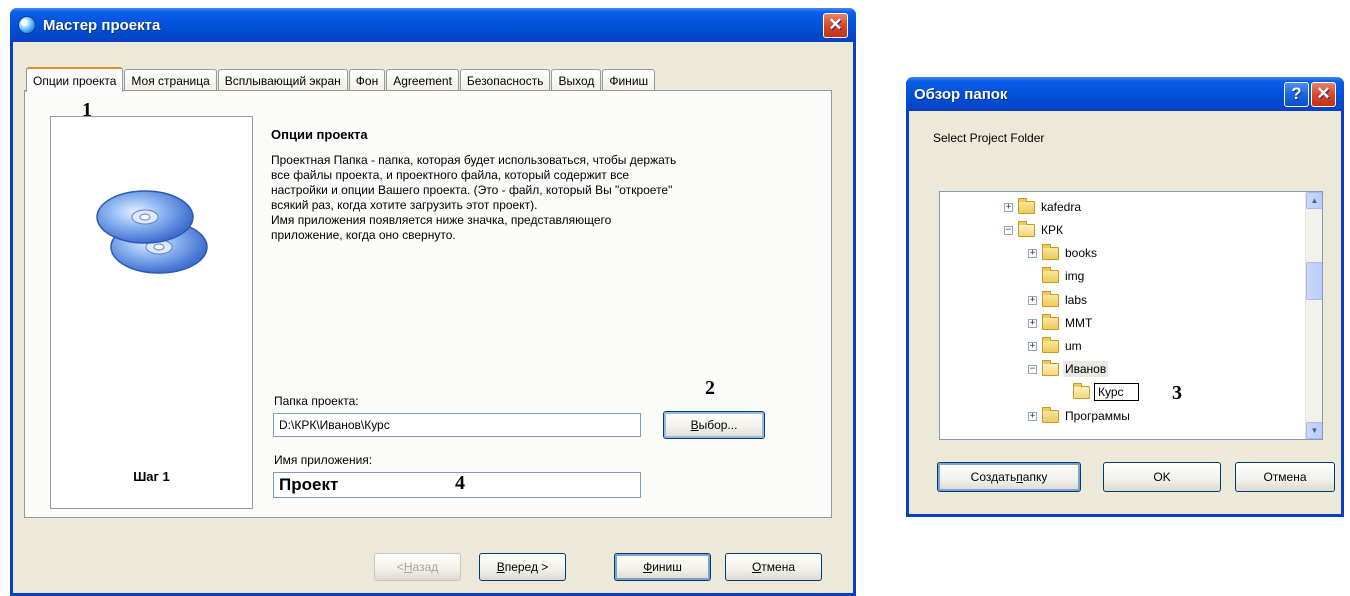 This screenshot has width=1350, height=596. Describe the element at coordinates (282, 80) in the screenshot. I see `tab-splash-screen: Всплывающий экран` at that location.